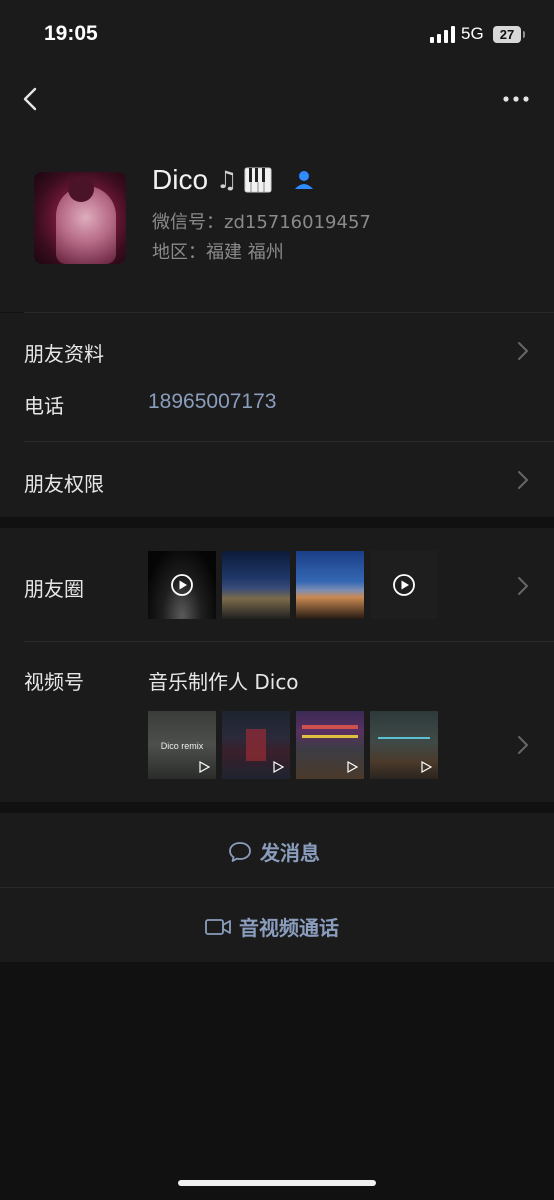 The width and height of the screenshot is (554, 1200). Describe the element at coordinates (507, 34) in the screenshot. I see `battery-icon: 27` at that location.